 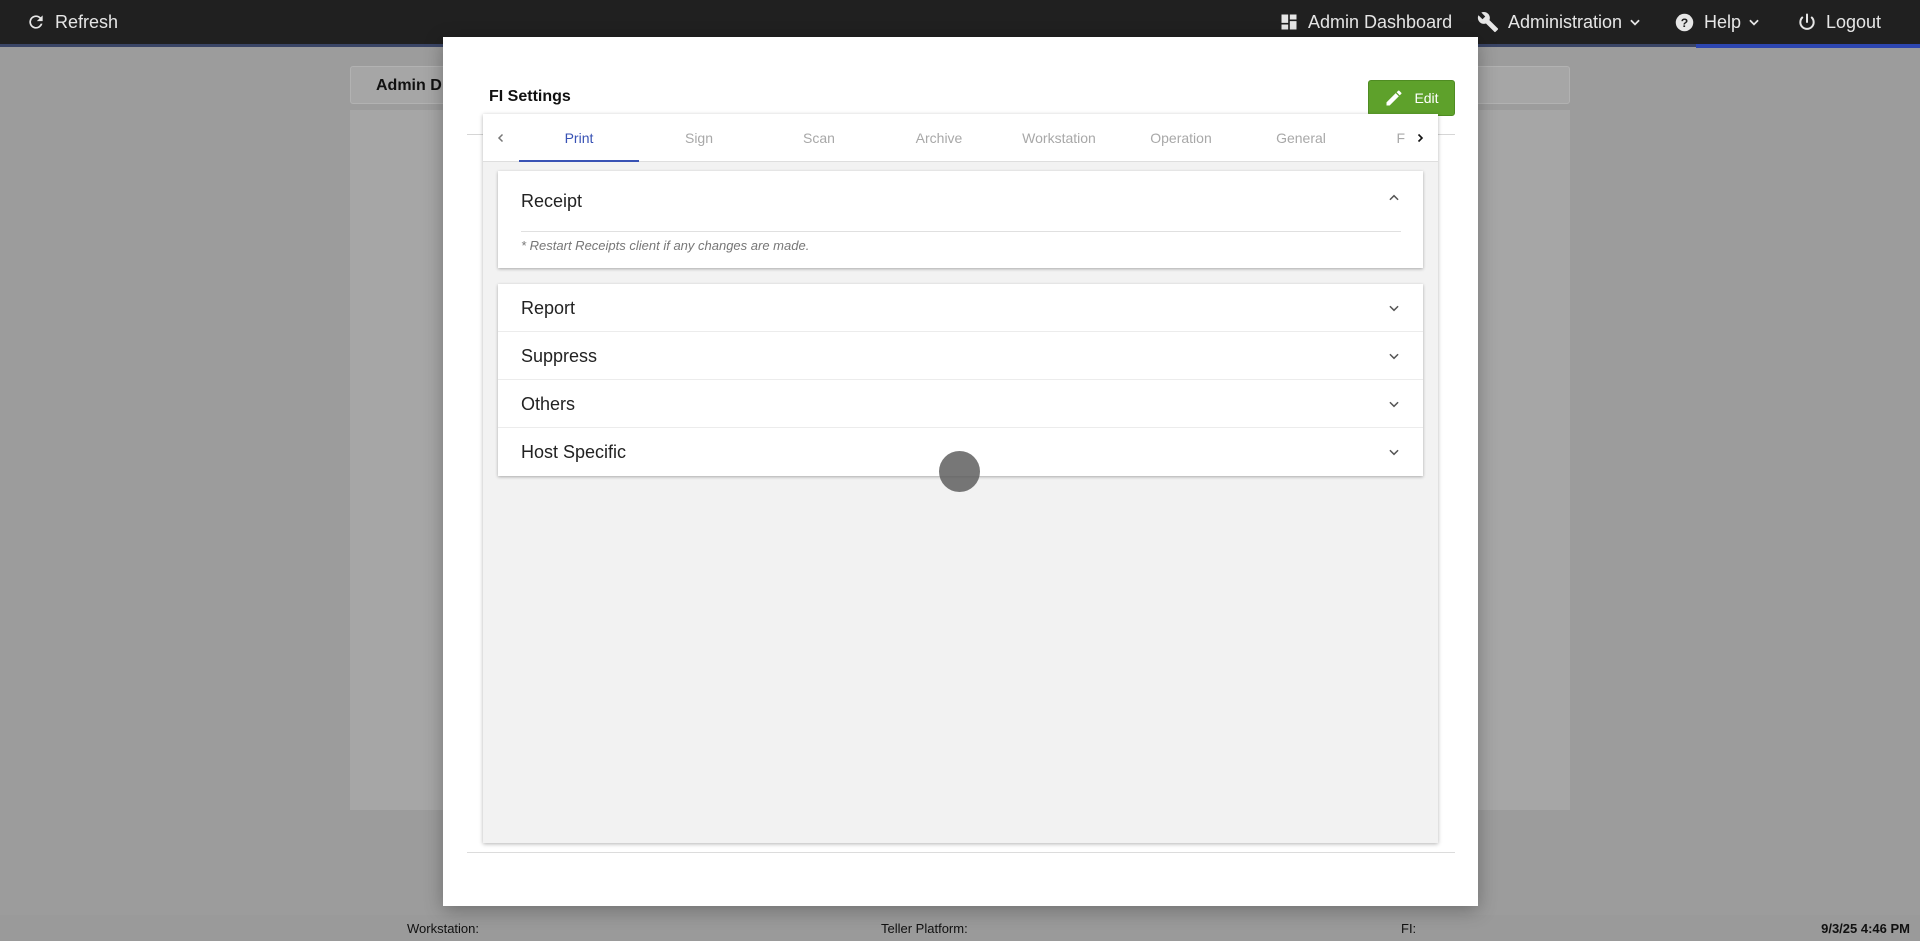 I want to click on wrench-icon, so click(x=1488, y=22).